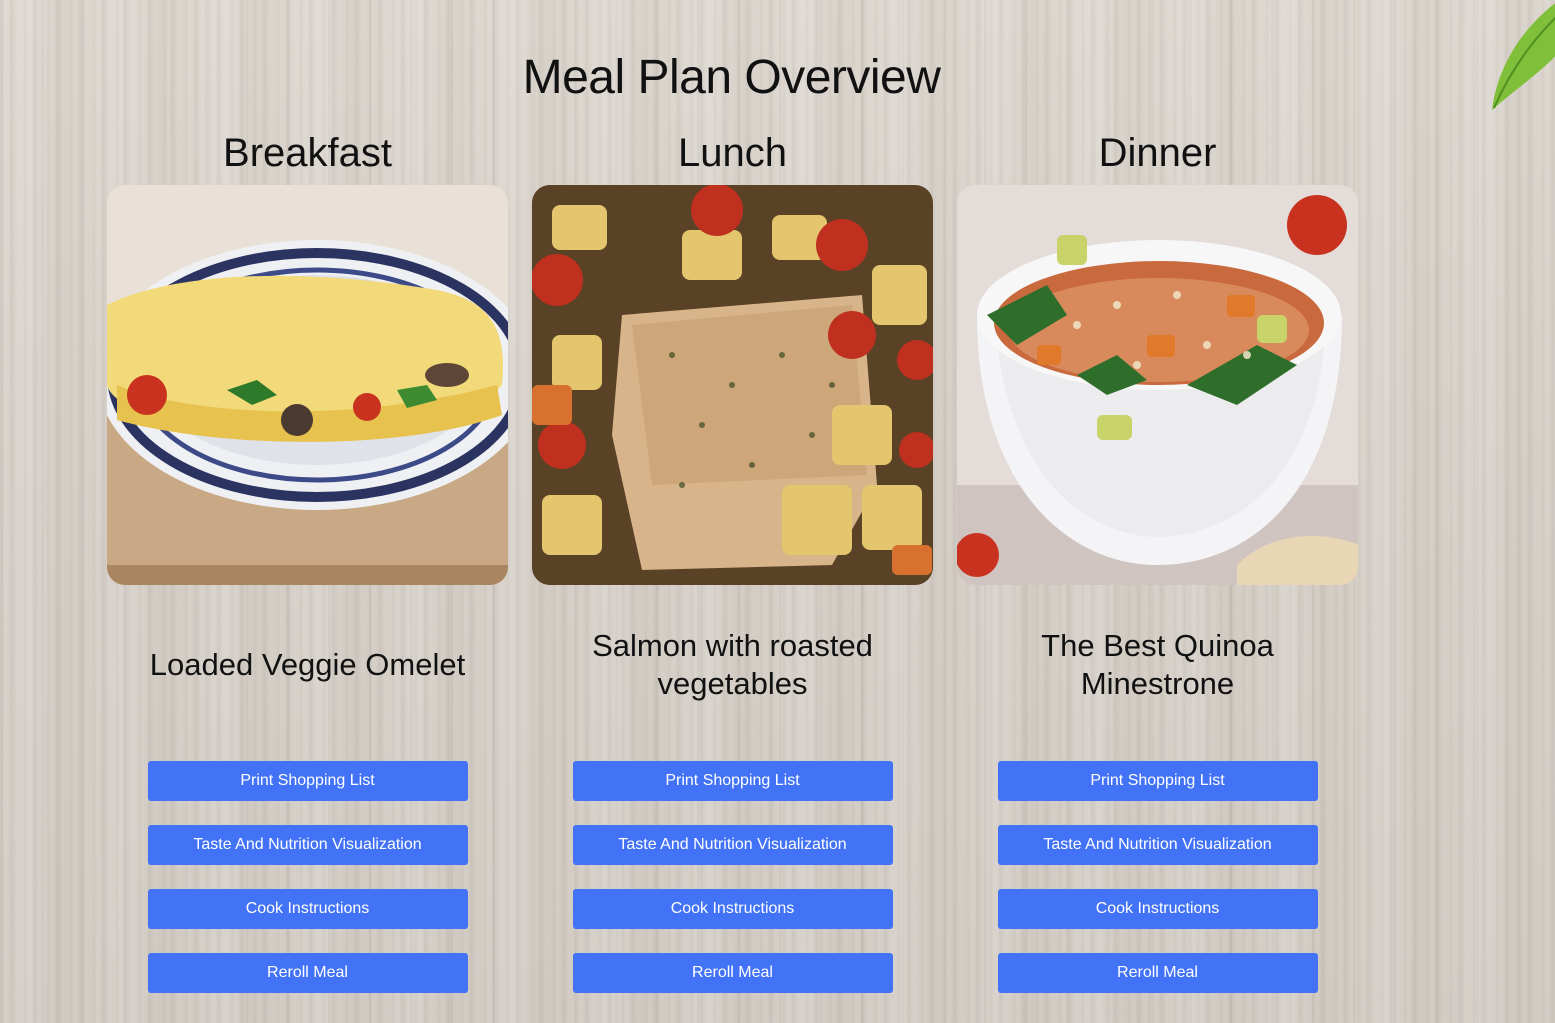  What do you see at coordinates (307, 385) in the screenshot?
I see `omelet-photo` at bounding box center [307, 385].